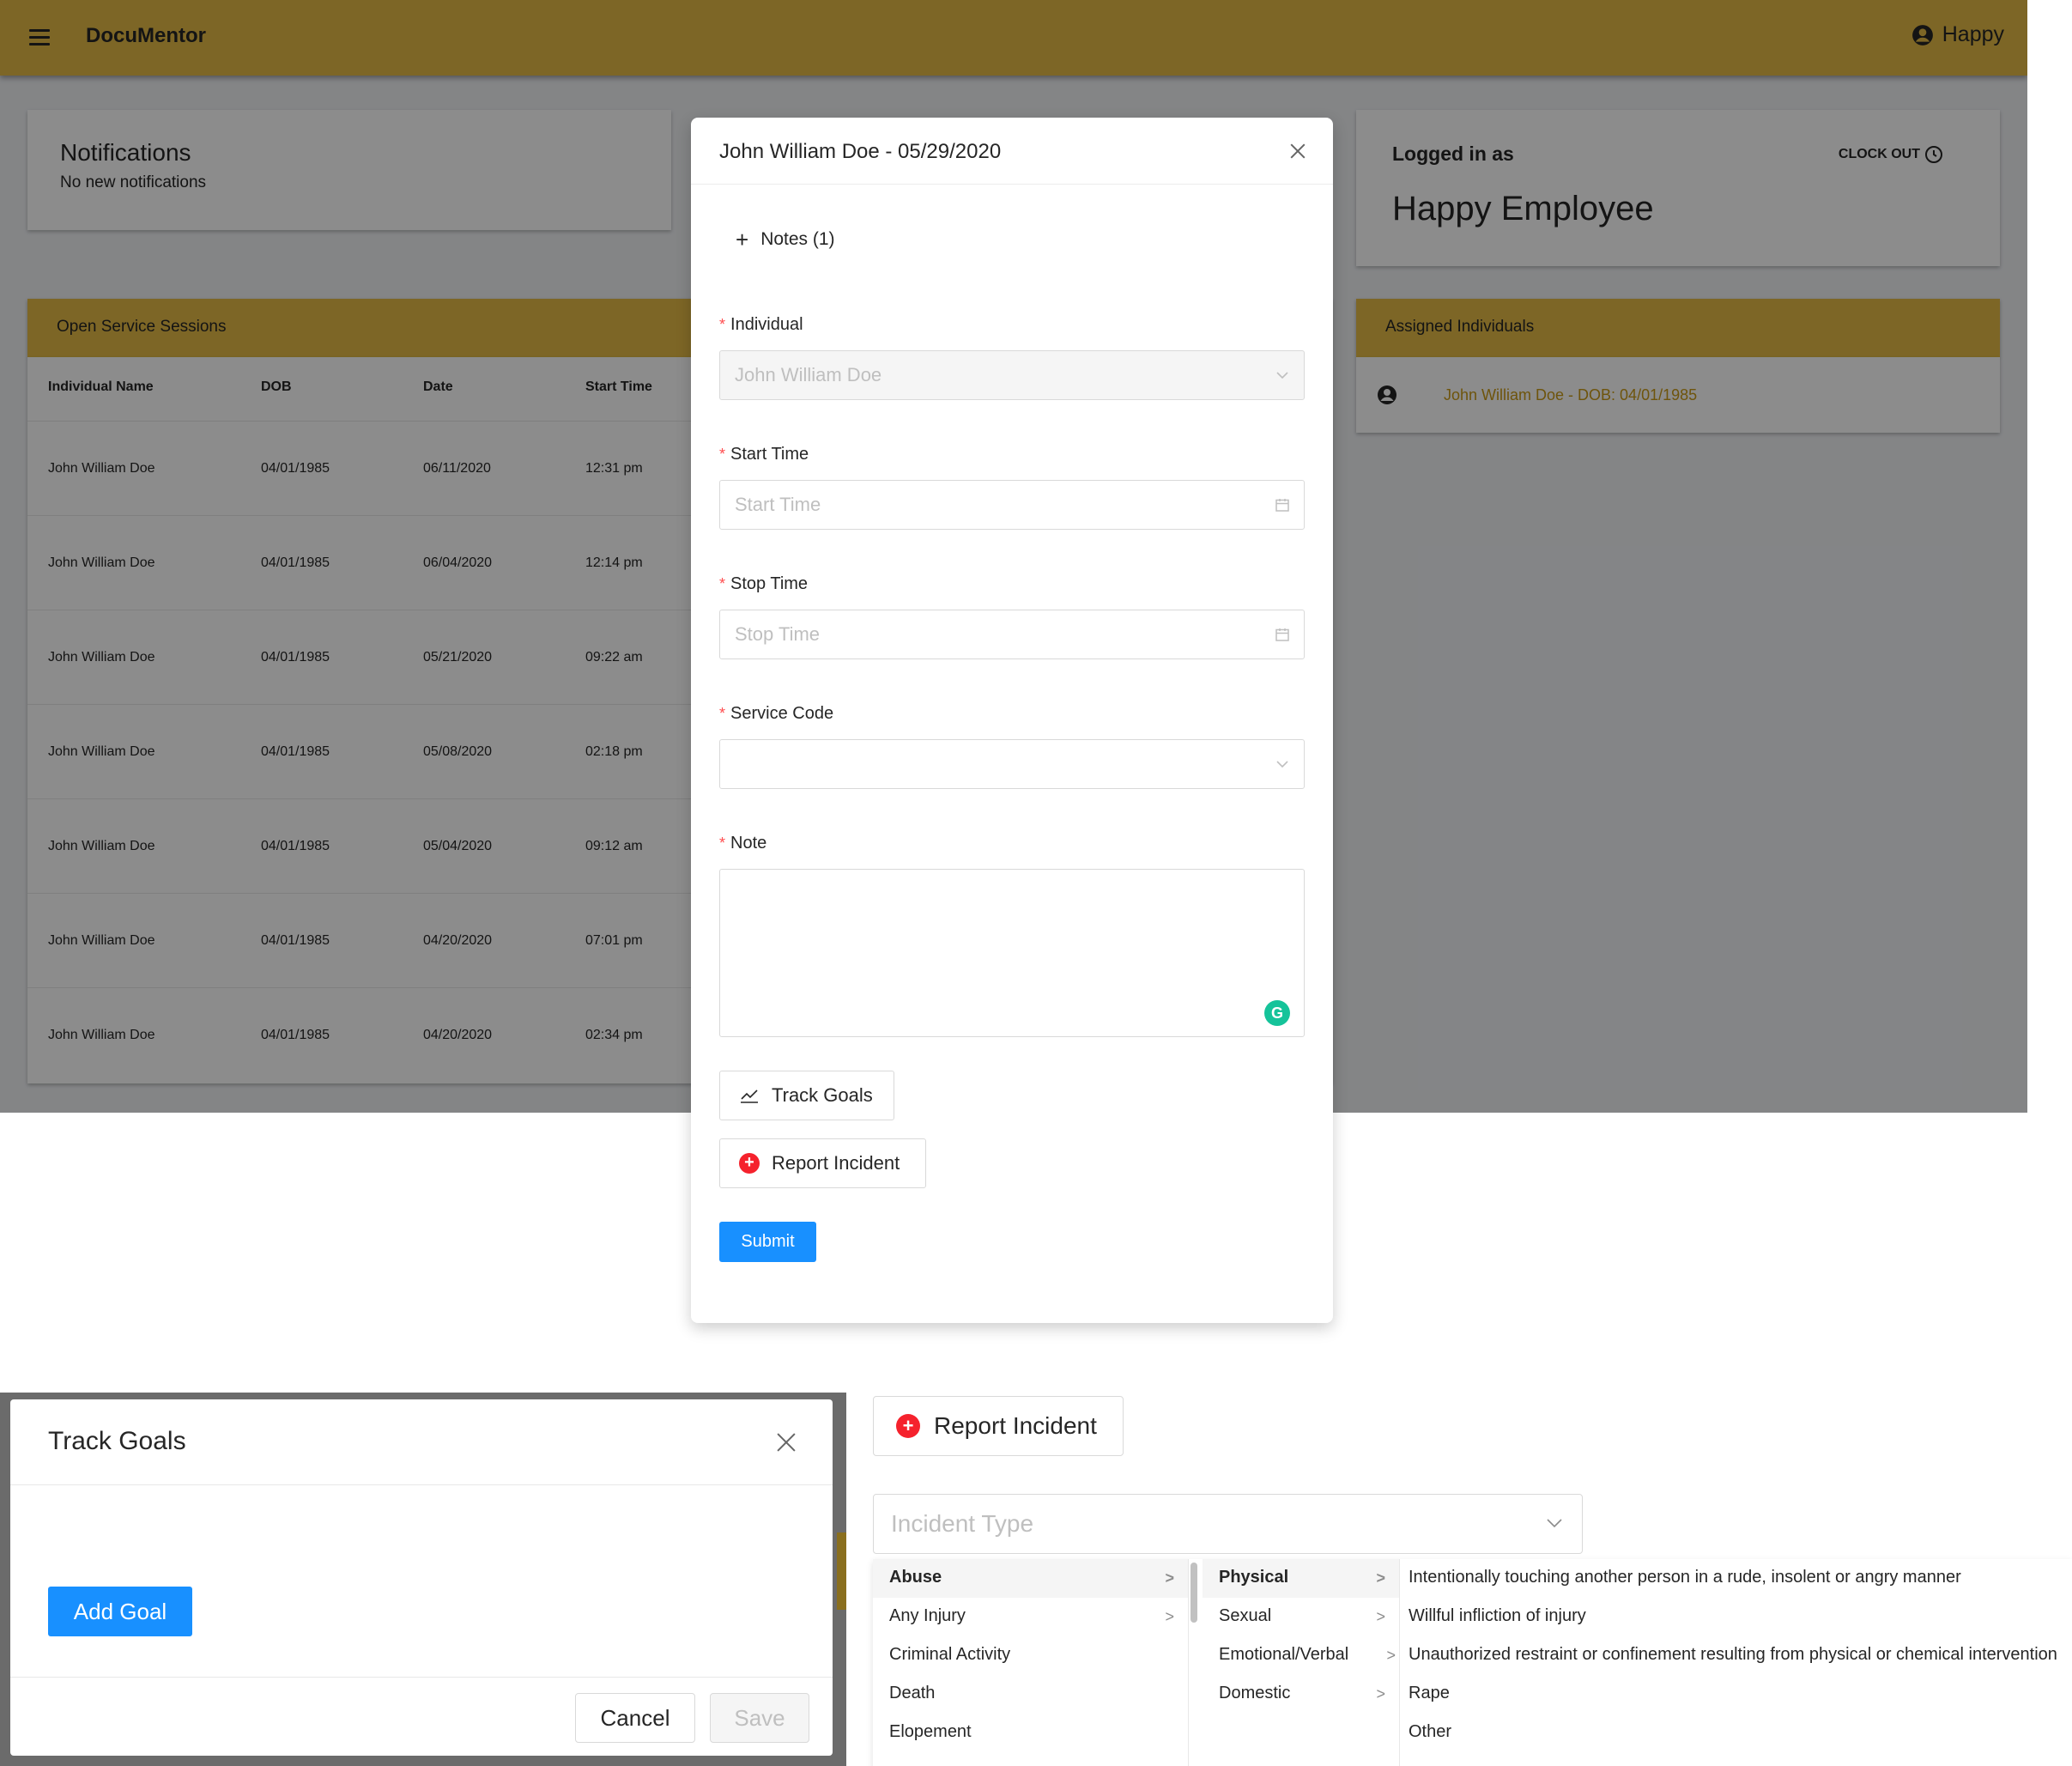 The width and height of the screenshot is (2072, 1766). Describe the element at coordinates (1193, 1593) in the screenshot. I see `cascader-scrollbar` at that location.